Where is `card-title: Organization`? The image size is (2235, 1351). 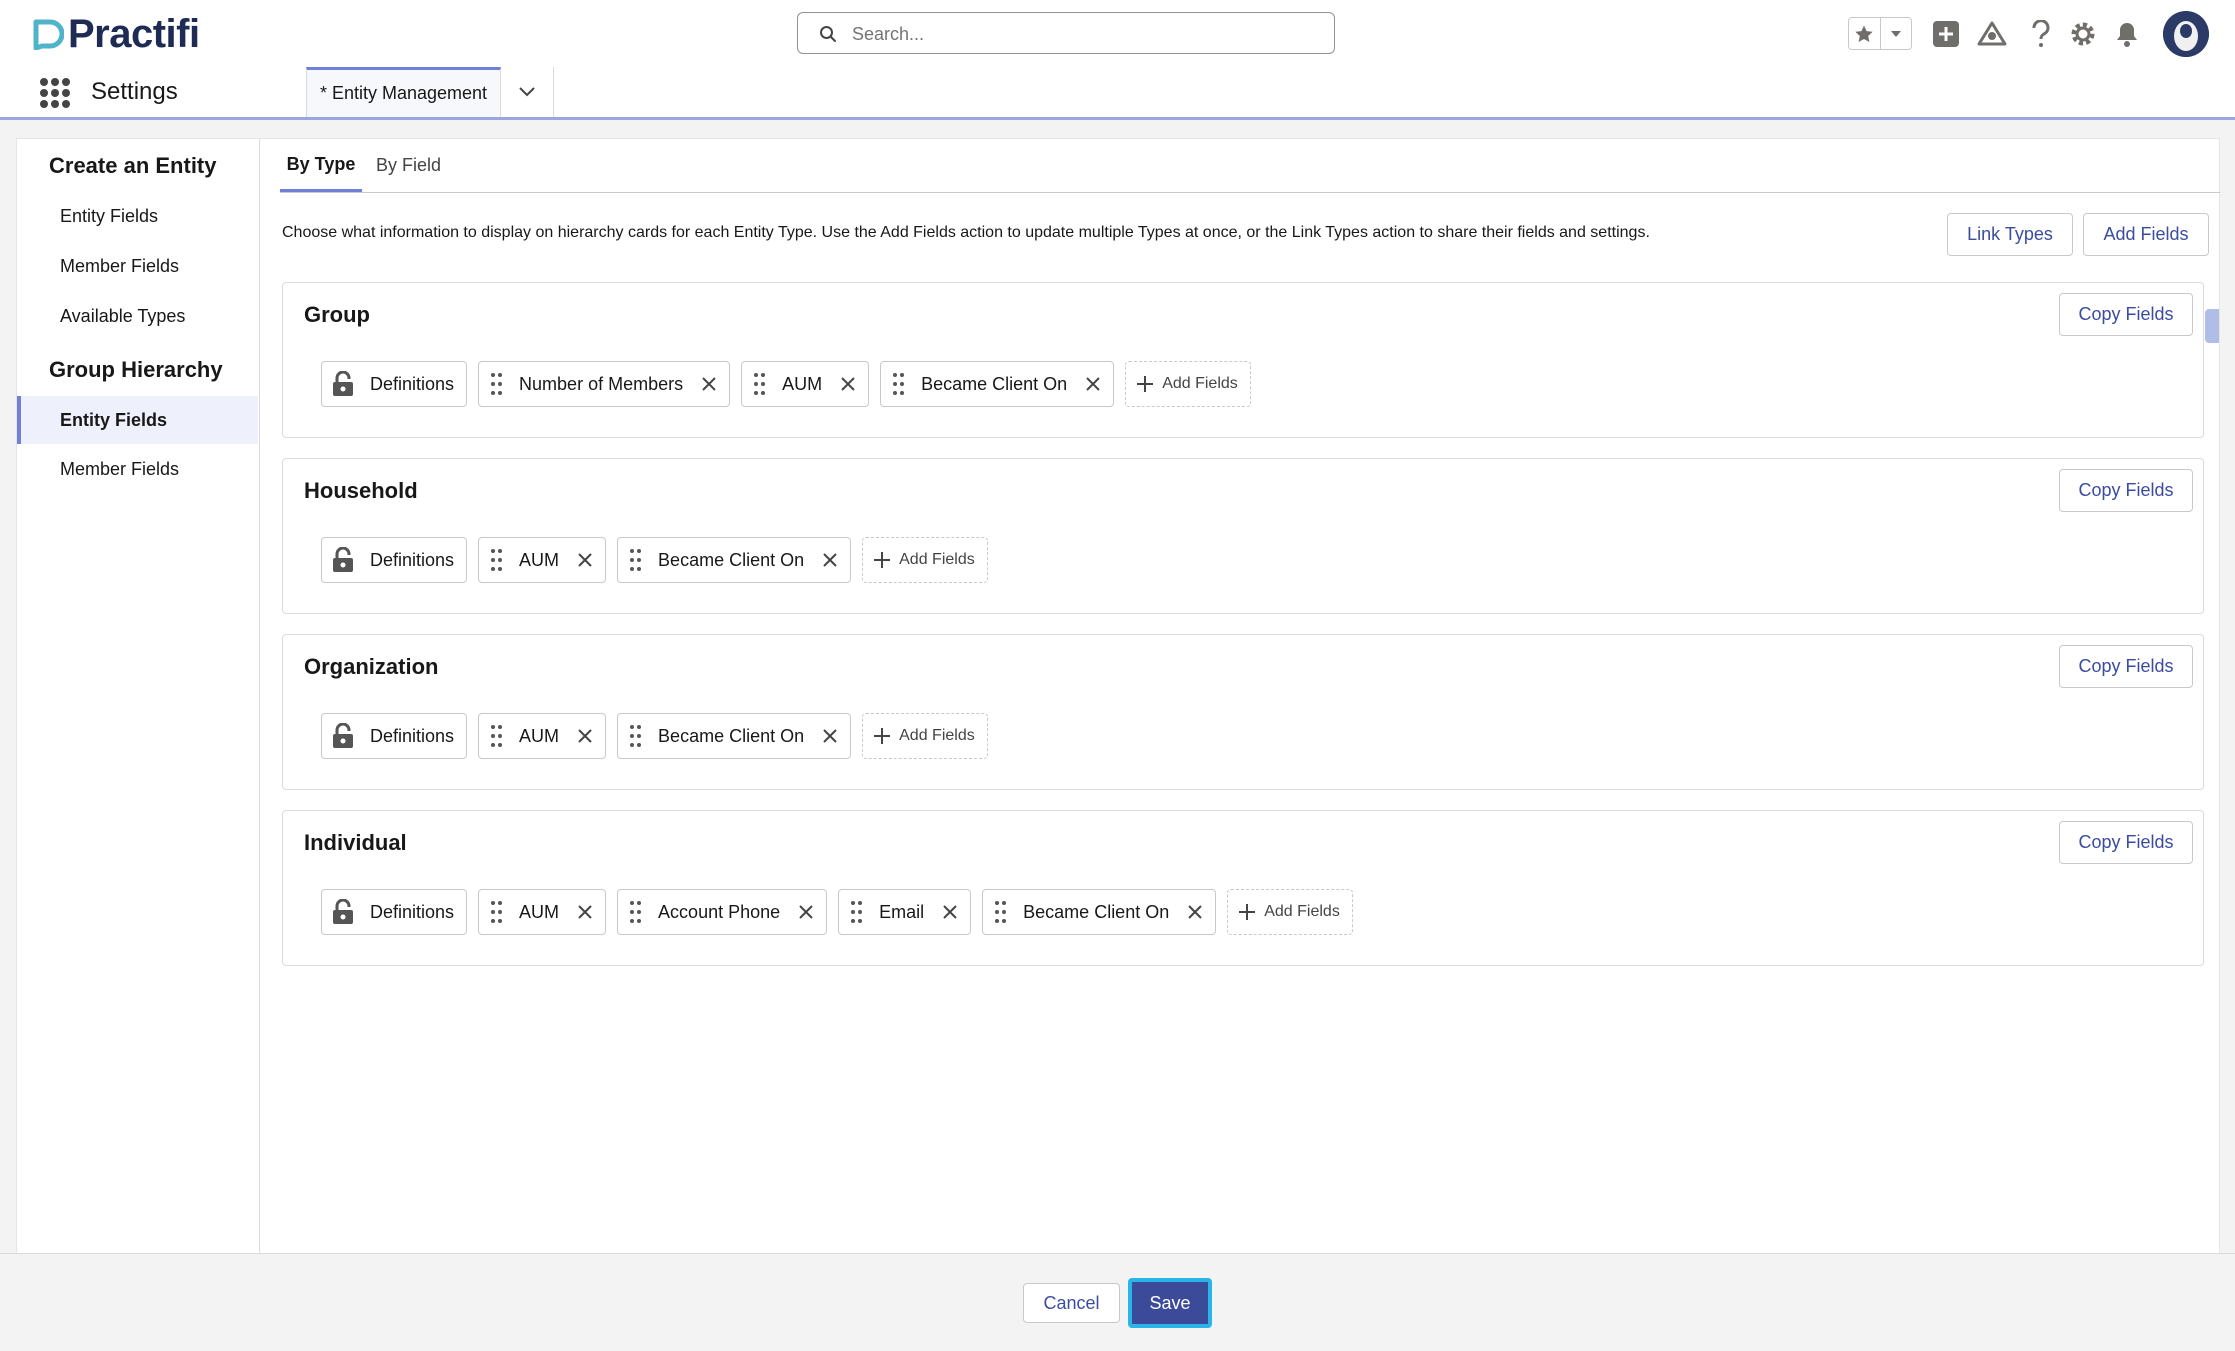
card-title: Organization is located at coordinates (371, 666).